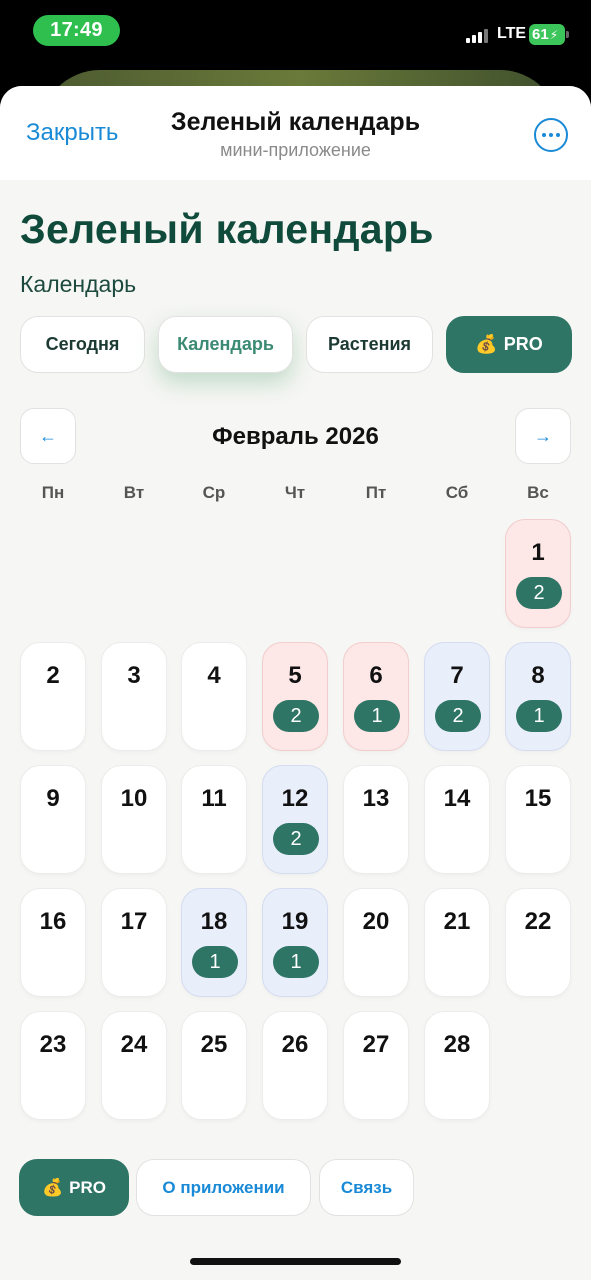  What do you see at coordinates (538, 573) in the screenshot?
I see `day-cell: 12` at bounding box center [538, 573].